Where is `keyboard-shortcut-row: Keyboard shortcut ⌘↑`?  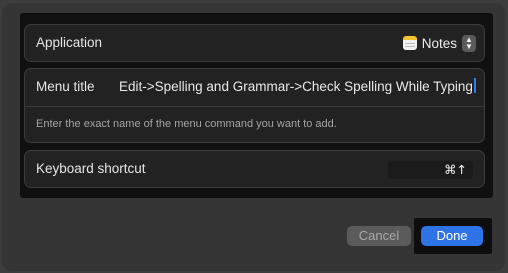 keyboard-shortcut-row: Keyboard shortcut ⌘↑ is located at coordinates (254, 169).